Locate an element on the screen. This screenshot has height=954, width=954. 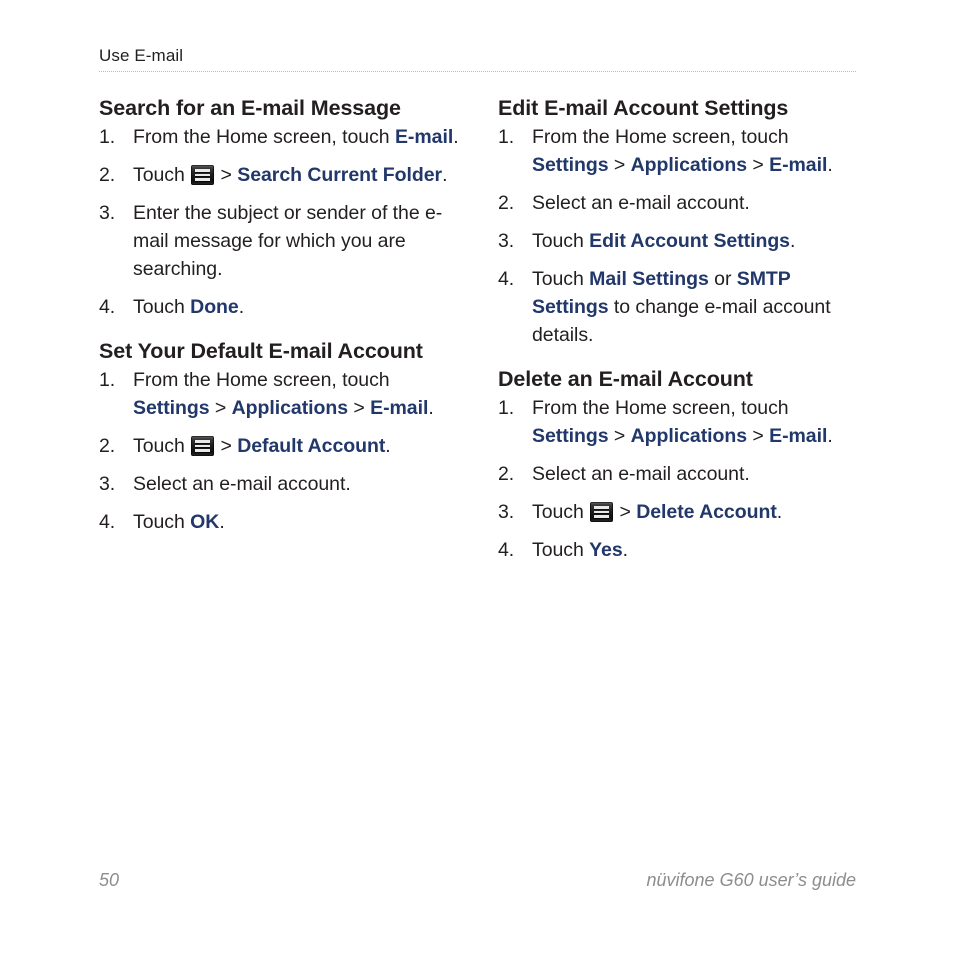
section-heading: Search for an E-mail Message is located at coordinates (250, 108).